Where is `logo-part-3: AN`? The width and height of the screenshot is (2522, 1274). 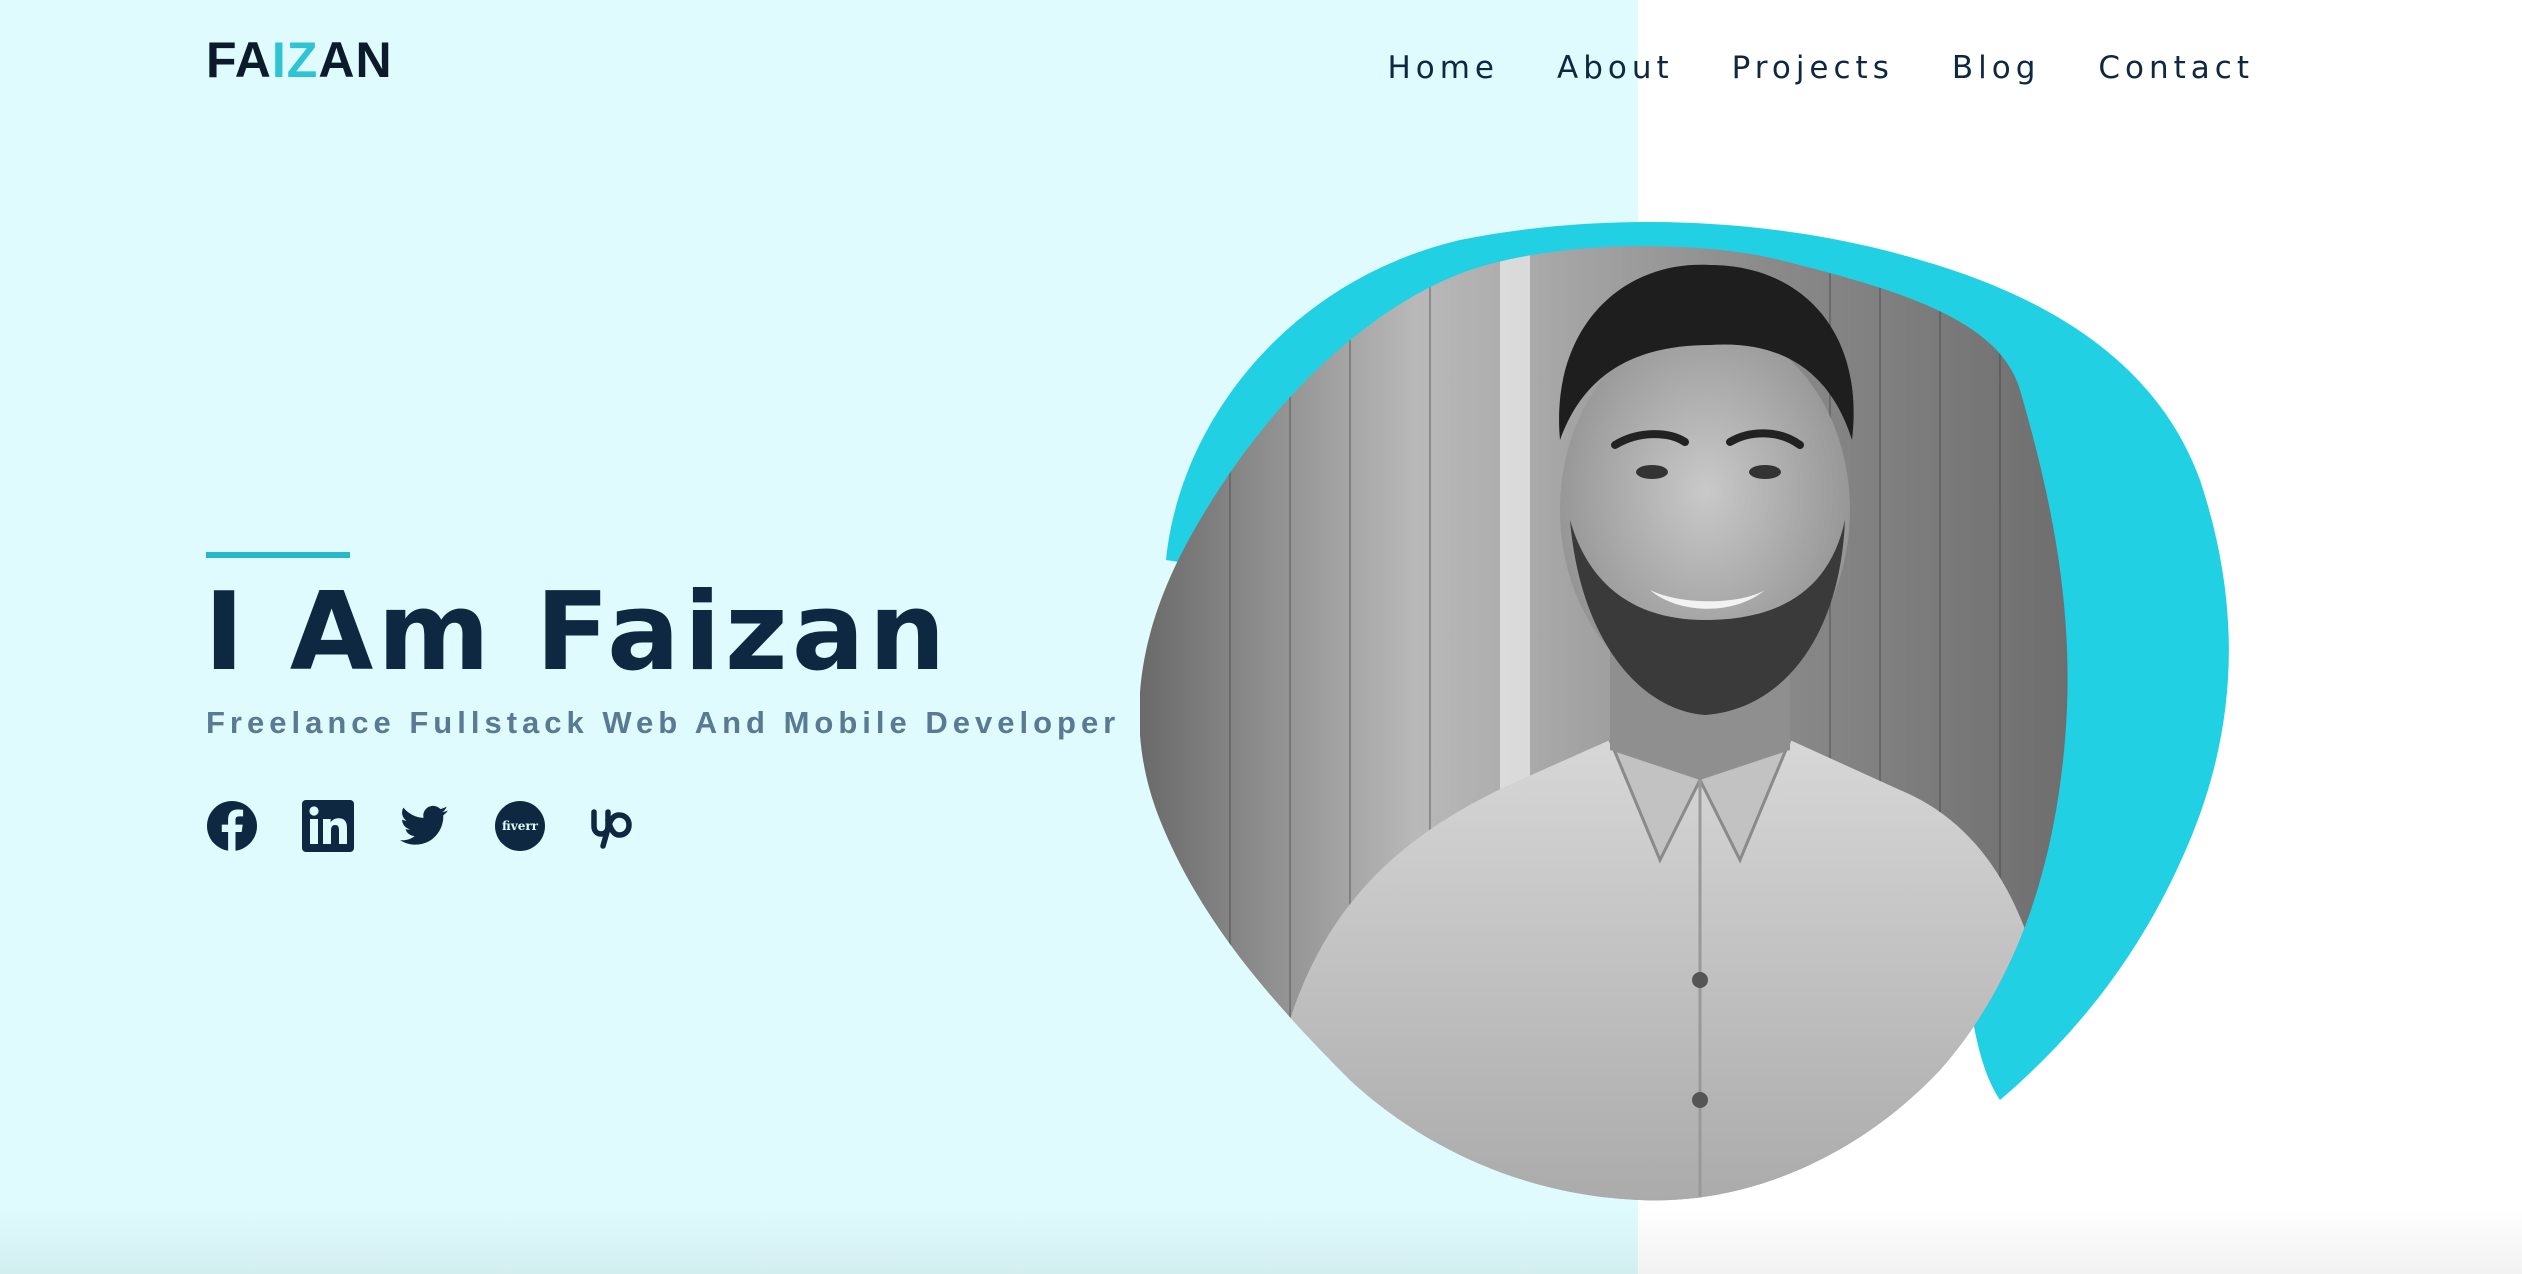
logo-part-3: AN is located at coordinates (355, 60).